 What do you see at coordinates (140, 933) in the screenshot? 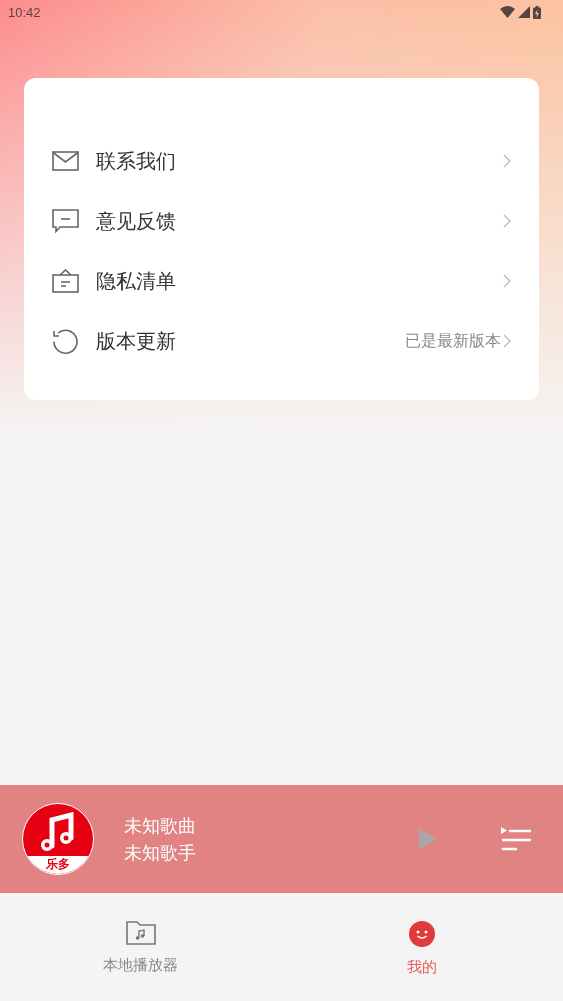
I see `music-folder-icon` at bounding box center [140, 933].